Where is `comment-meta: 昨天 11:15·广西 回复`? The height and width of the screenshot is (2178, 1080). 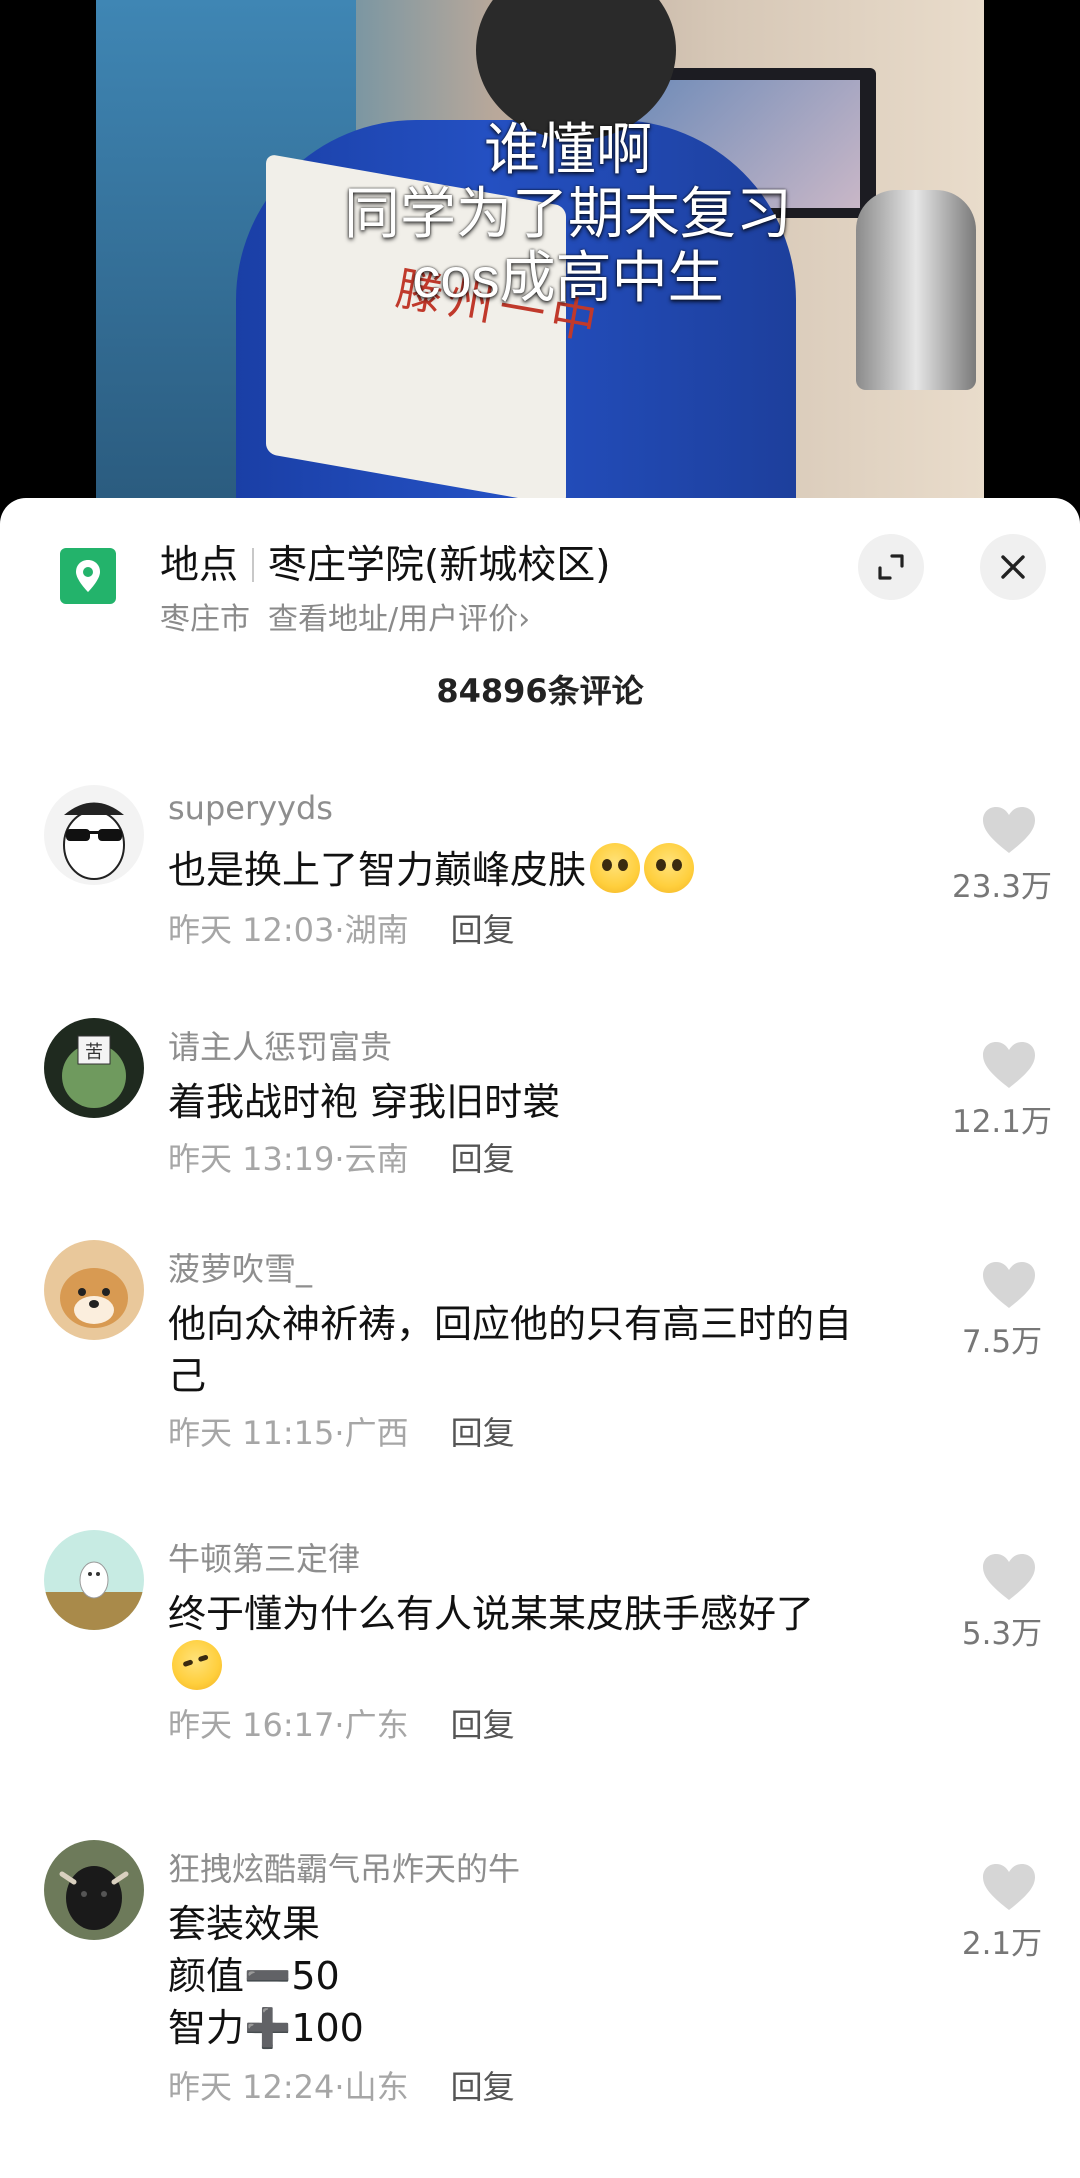 comment-meta: 昨天 11:15·广西 回复 is located at coordinates (341, 1433).